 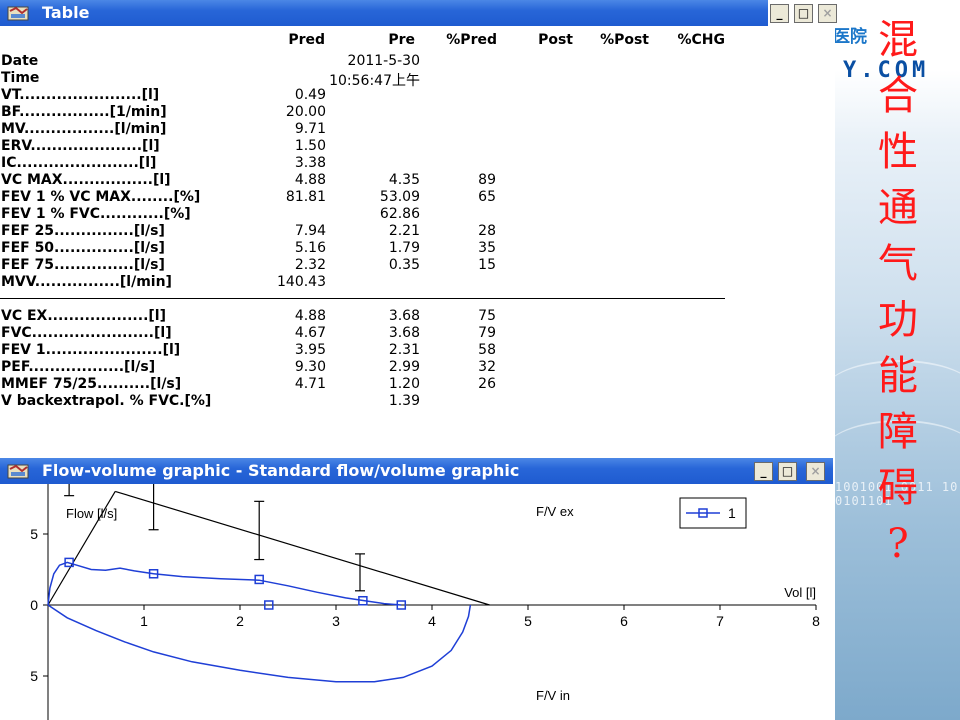 What do you see at coordinates (310, 95) in the screenshot?
I see `pred-value: 0.49` at bounding box center [310, 95].